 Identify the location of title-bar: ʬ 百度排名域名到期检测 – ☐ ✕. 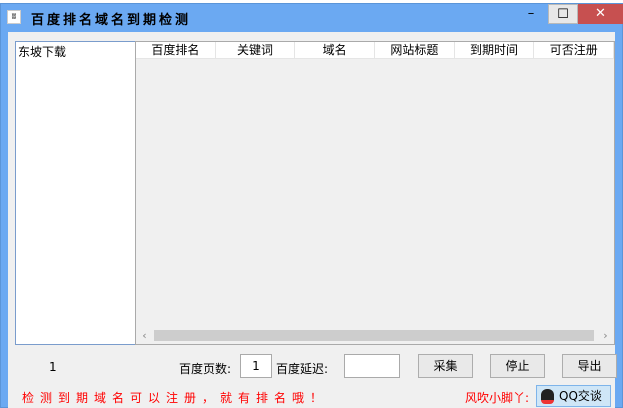
(312, 18).